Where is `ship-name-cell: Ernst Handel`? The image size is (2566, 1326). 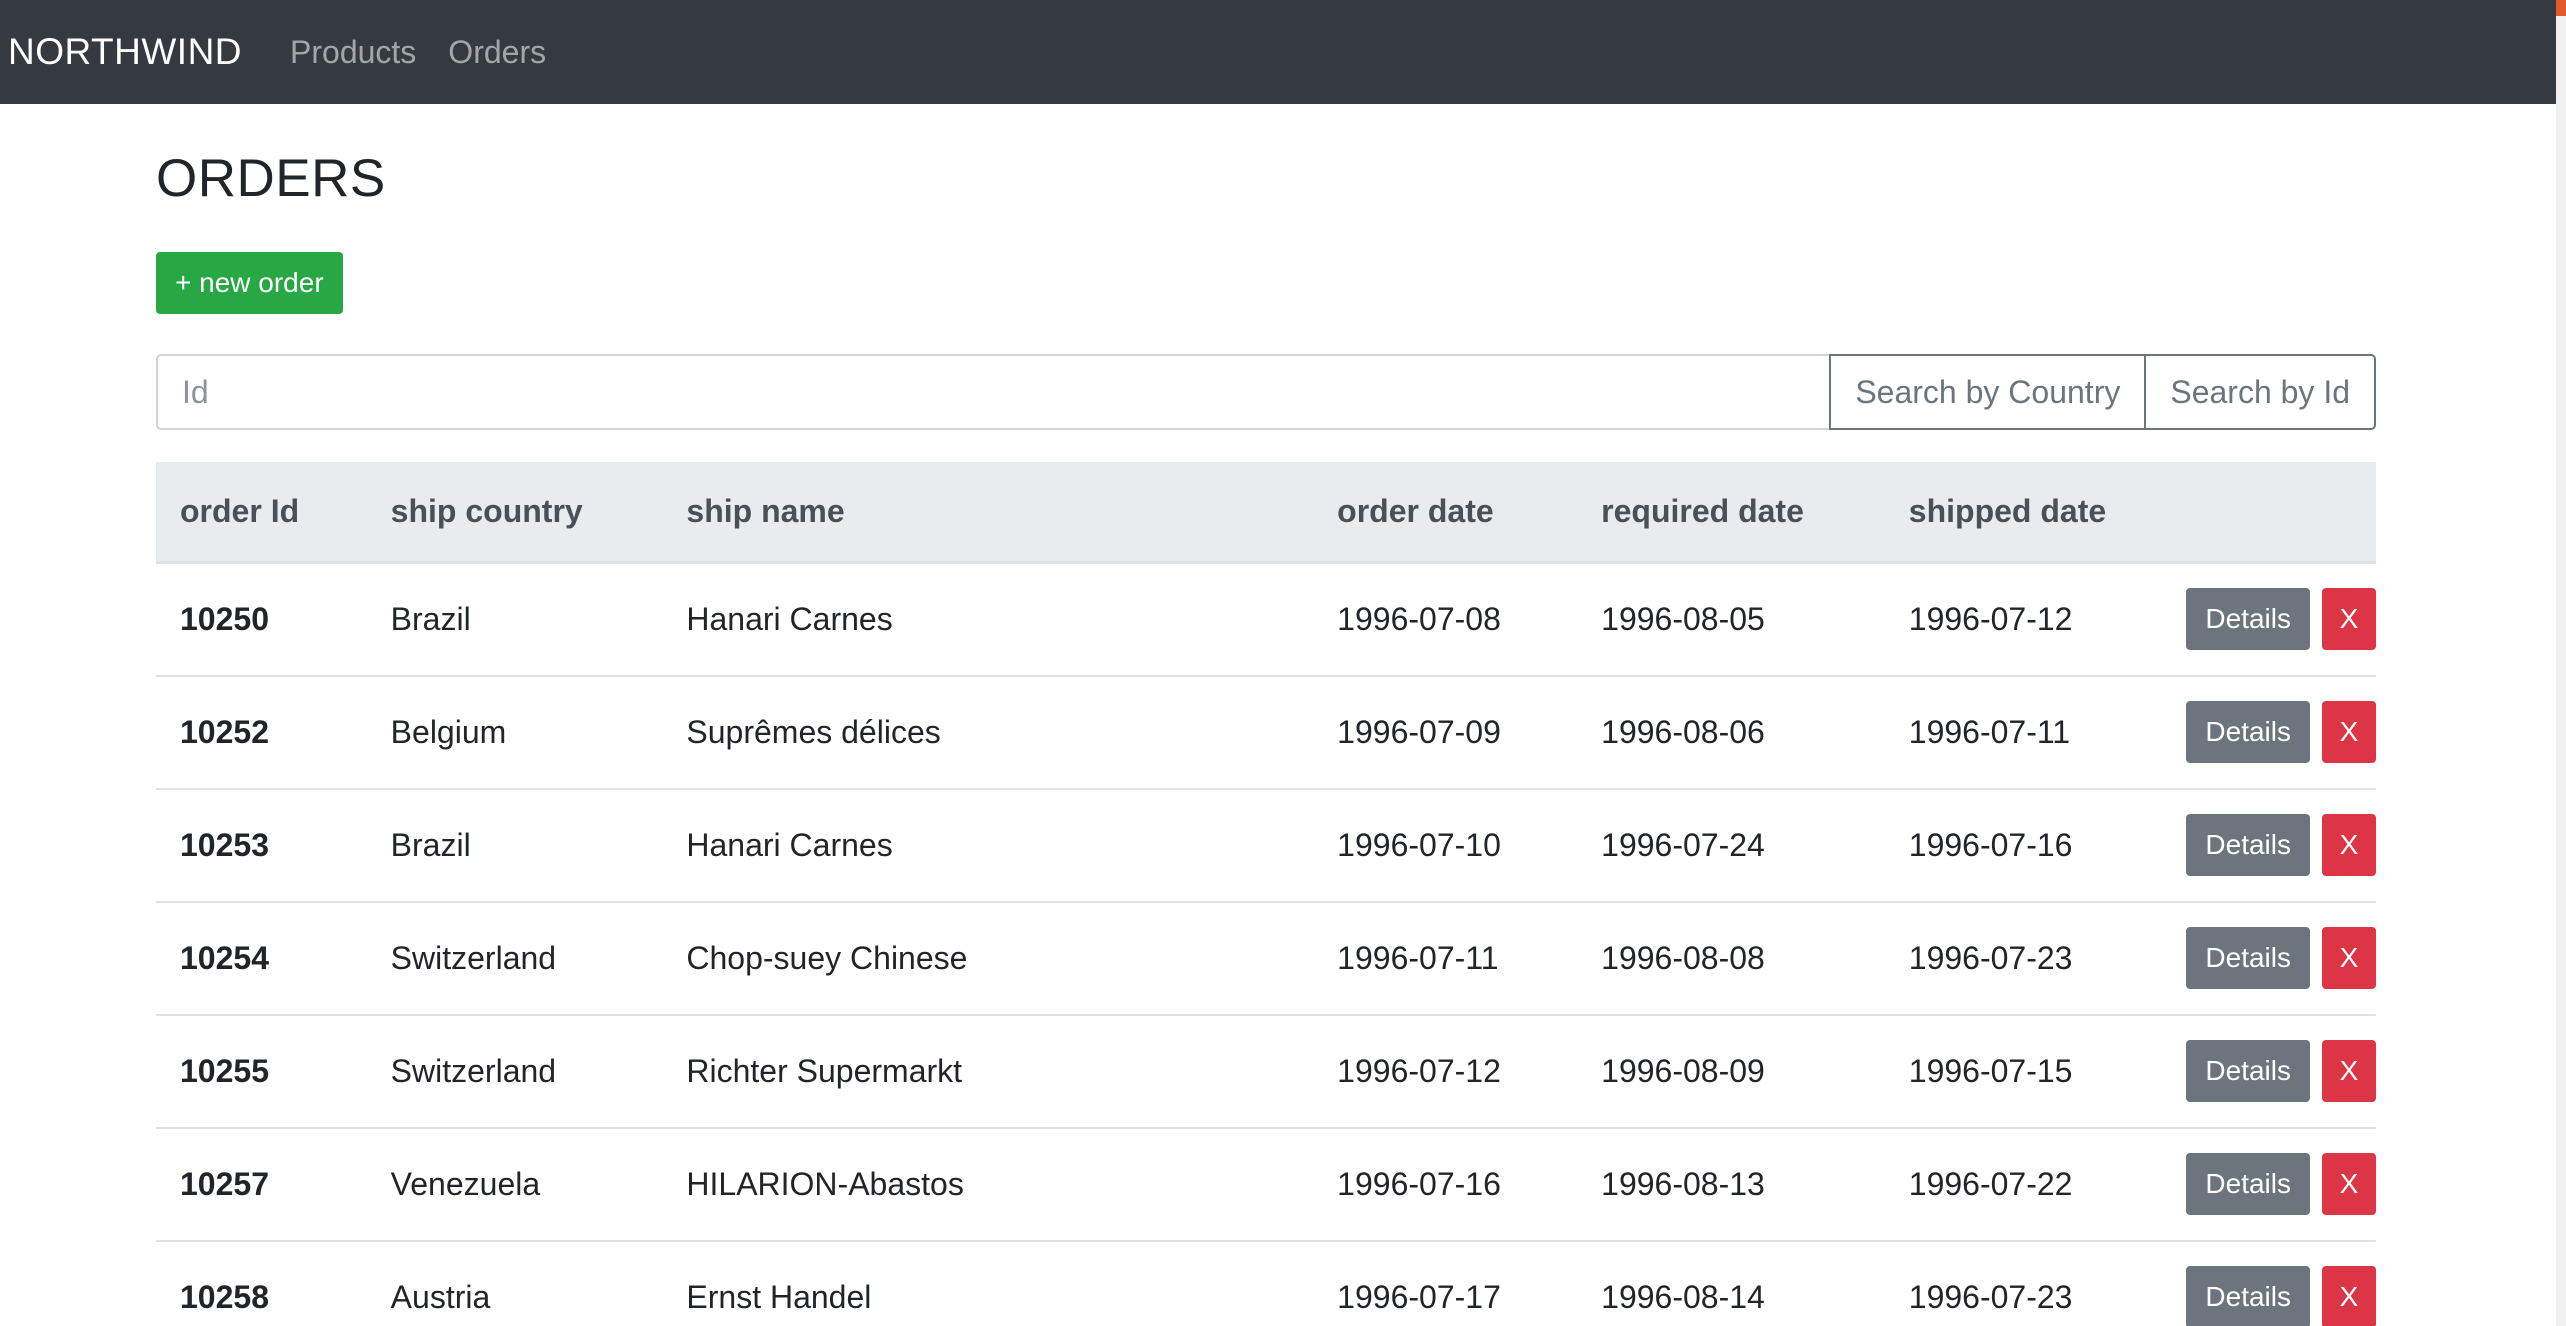
ship-name-cell: Ernst Handel is located at coordinates (988, 1282).